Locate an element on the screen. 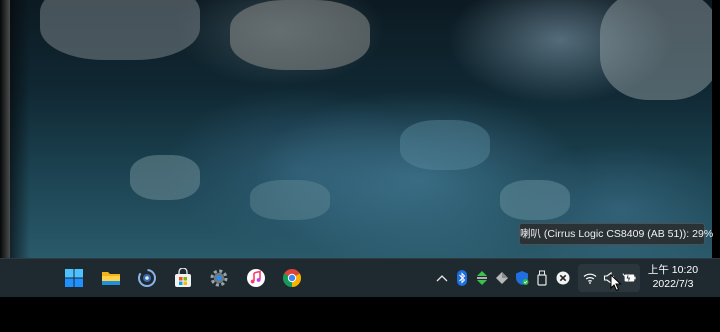  music-note-icon is located at coordinates (256, 278).